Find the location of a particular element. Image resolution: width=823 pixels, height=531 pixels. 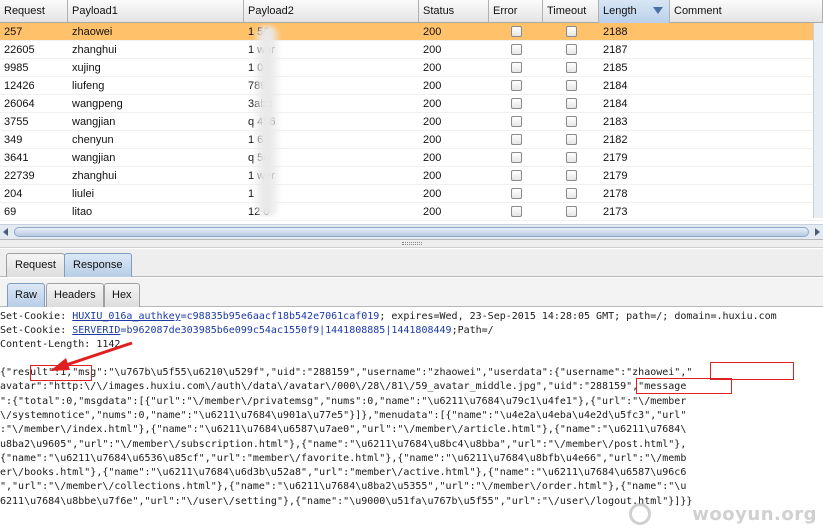

scroll-left-icon is located at coordinates (5, 232).